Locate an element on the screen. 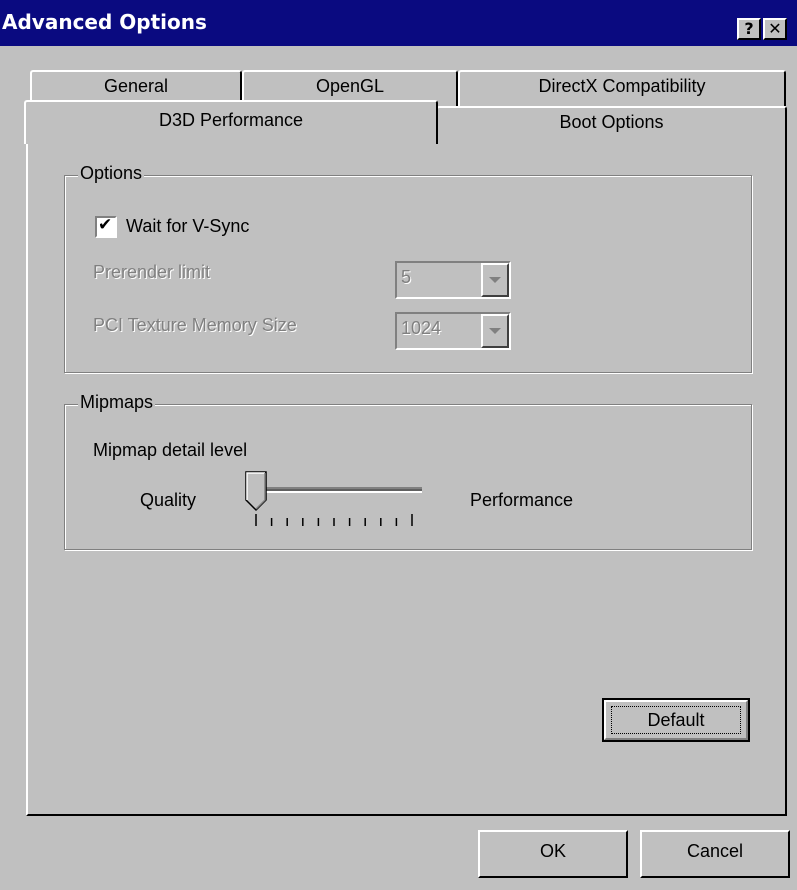  tab-directx-label: DirectX Compatibility is located at coordinates (622, 86).